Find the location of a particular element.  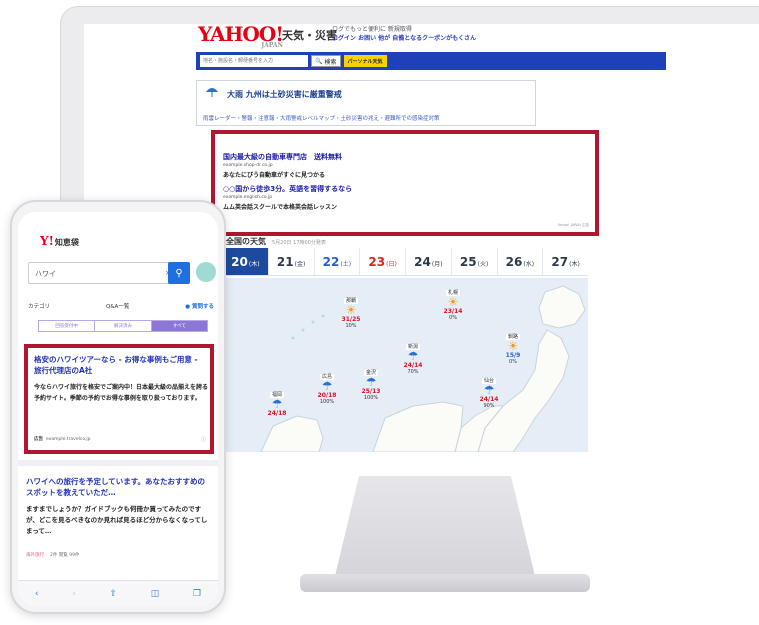

tab-day: 26 (水) is located at coordinates (521, 261).